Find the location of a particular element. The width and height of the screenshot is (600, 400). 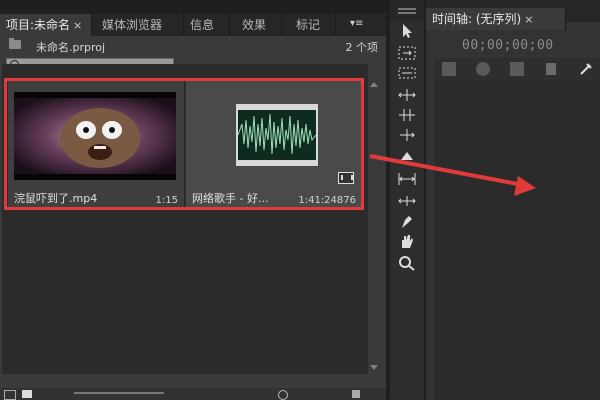

tab-media-browser-label: 媒体浏览器 is located at coordinates (132, 25).